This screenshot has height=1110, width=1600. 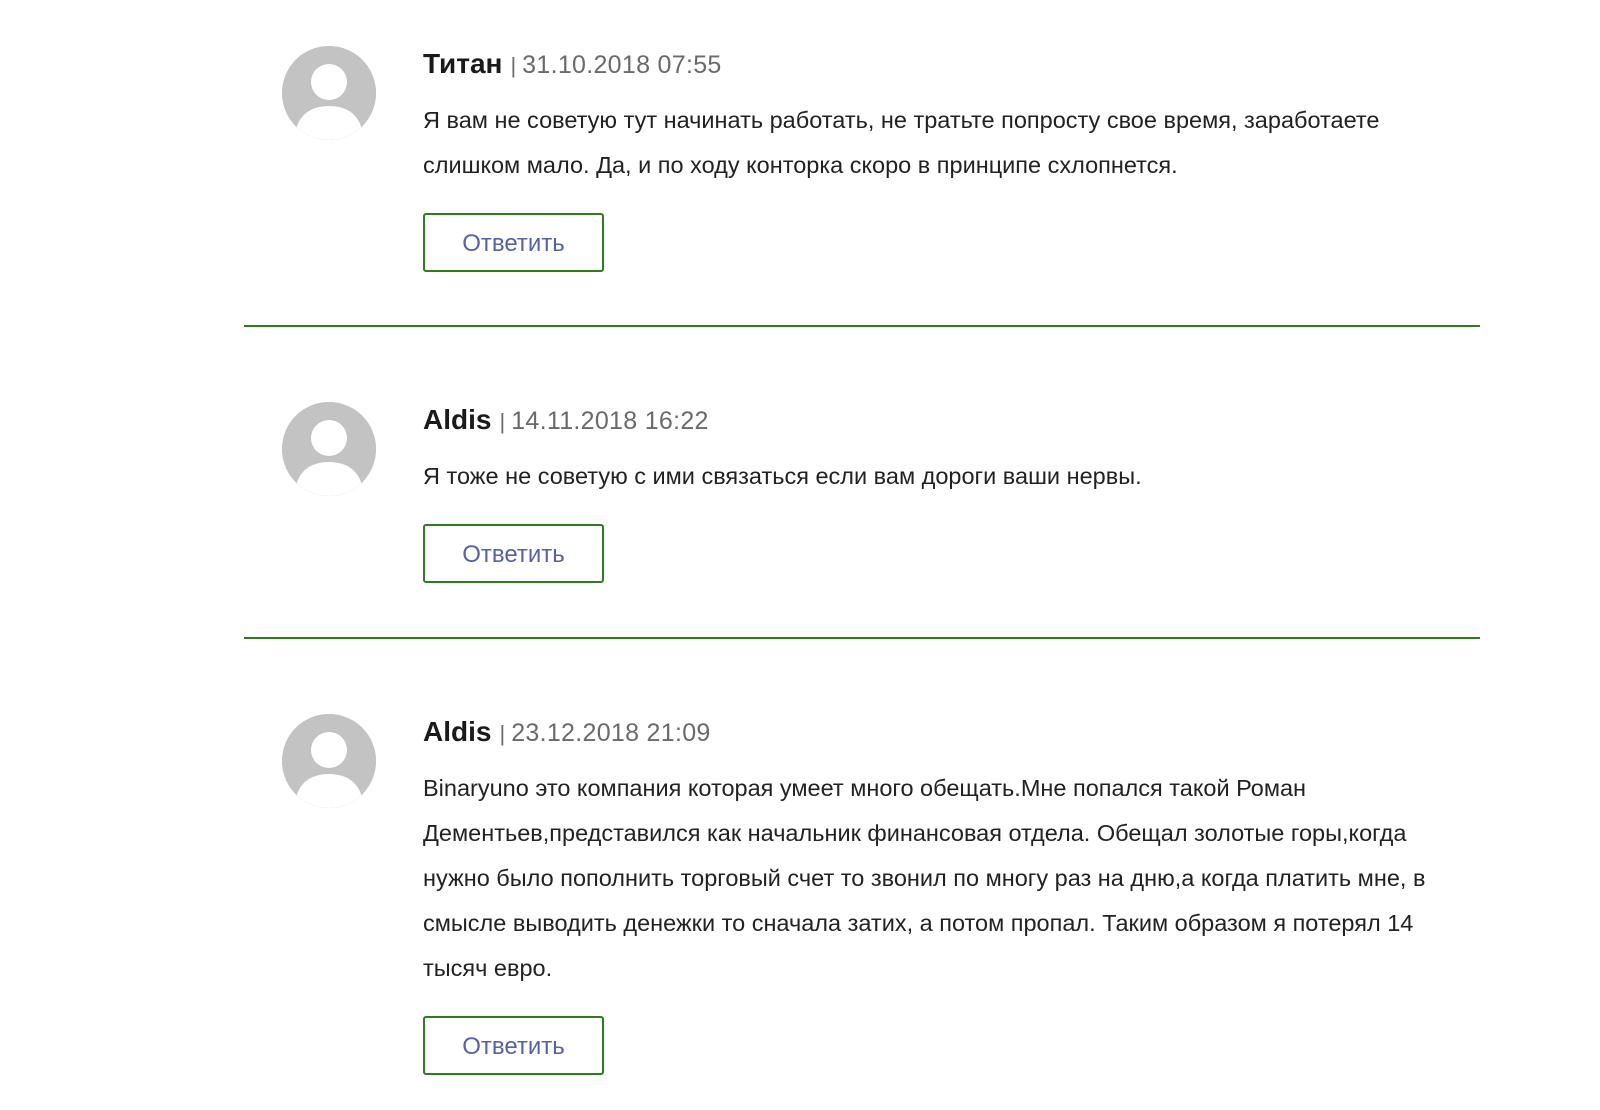 I want to click on comment-date: 31.10.2018 07:55, so click(x=621, y=65).